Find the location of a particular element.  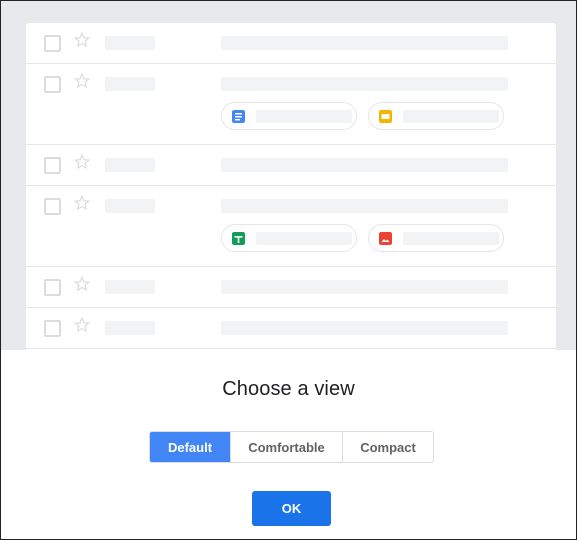

view-option-compact: Compact is located at coordinates (387, 447).